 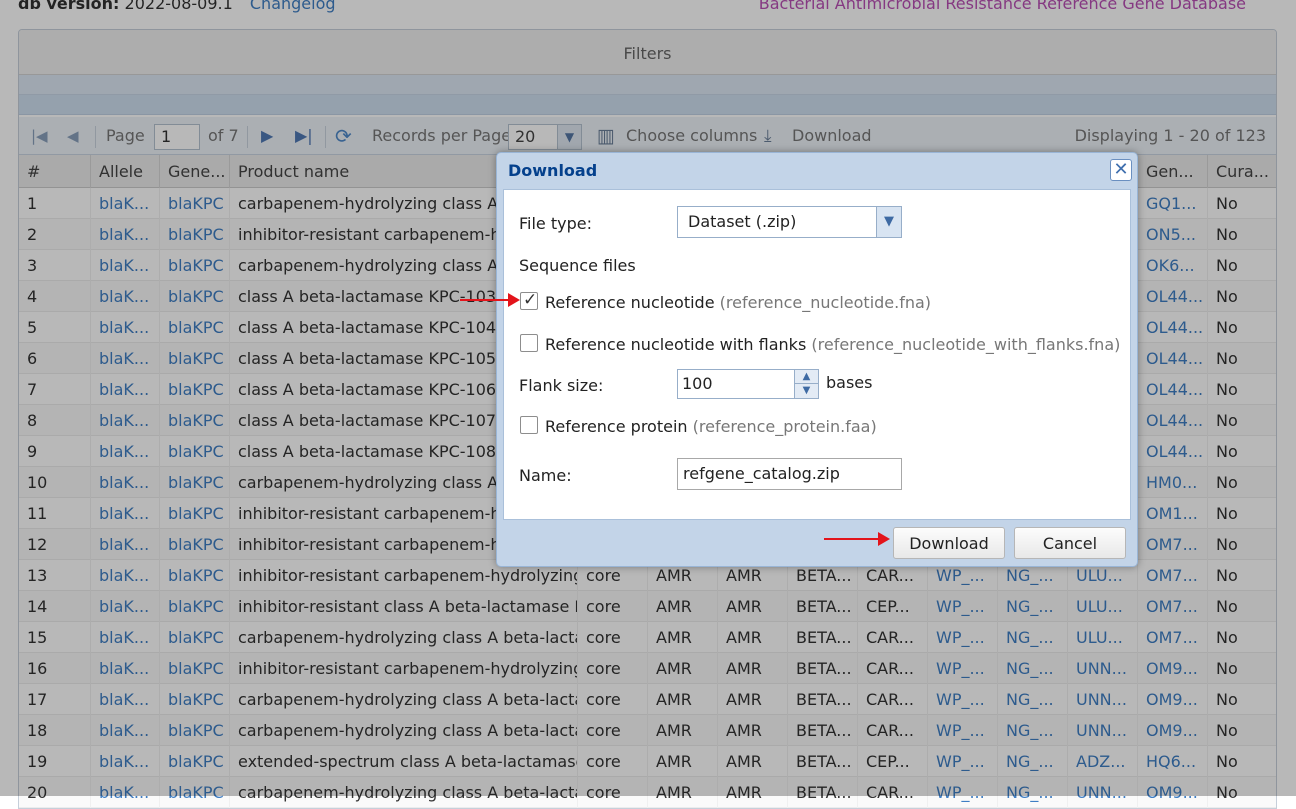 I want to click on file-type-value: Dataset (.zip), so click(x=742, y=221).